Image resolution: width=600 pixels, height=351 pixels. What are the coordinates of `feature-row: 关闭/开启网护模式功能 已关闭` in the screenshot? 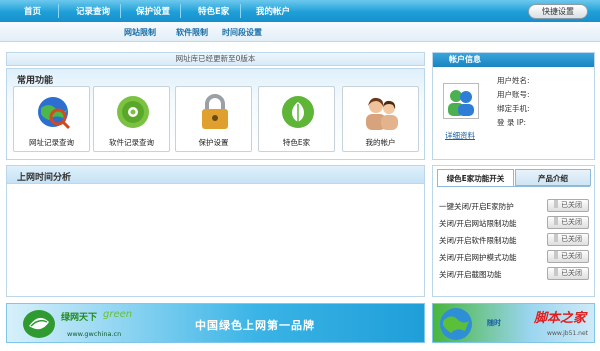 It's located at (514, 257).